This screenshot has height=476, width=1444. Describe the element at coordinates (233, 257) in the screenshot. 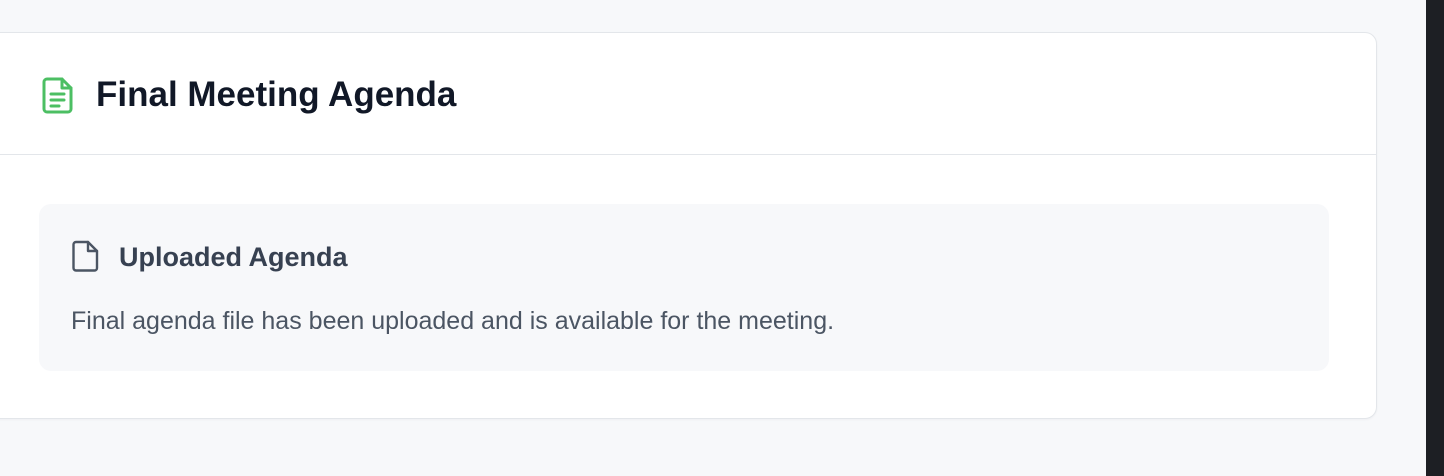

I see `section-title: Uploaded Agenda` at that location.